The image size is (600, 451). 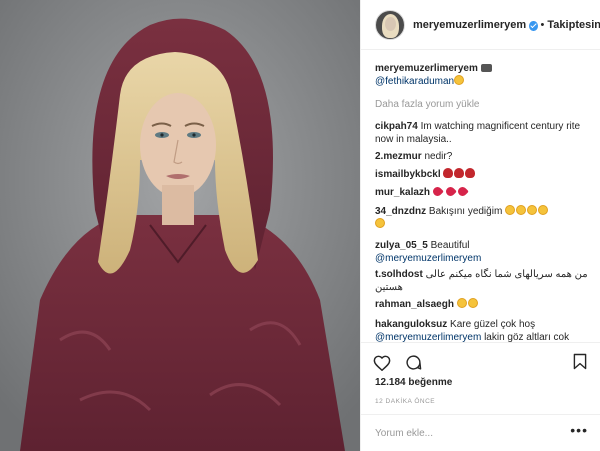 What do you see at coordinates (399, 274) in the screenshot?
I see `comment-username: t.solhdost` at bounding box center [399, 274].